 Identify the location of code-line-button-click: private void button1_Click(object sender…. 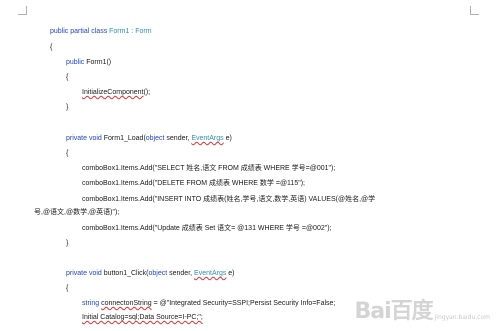
(150, 273).